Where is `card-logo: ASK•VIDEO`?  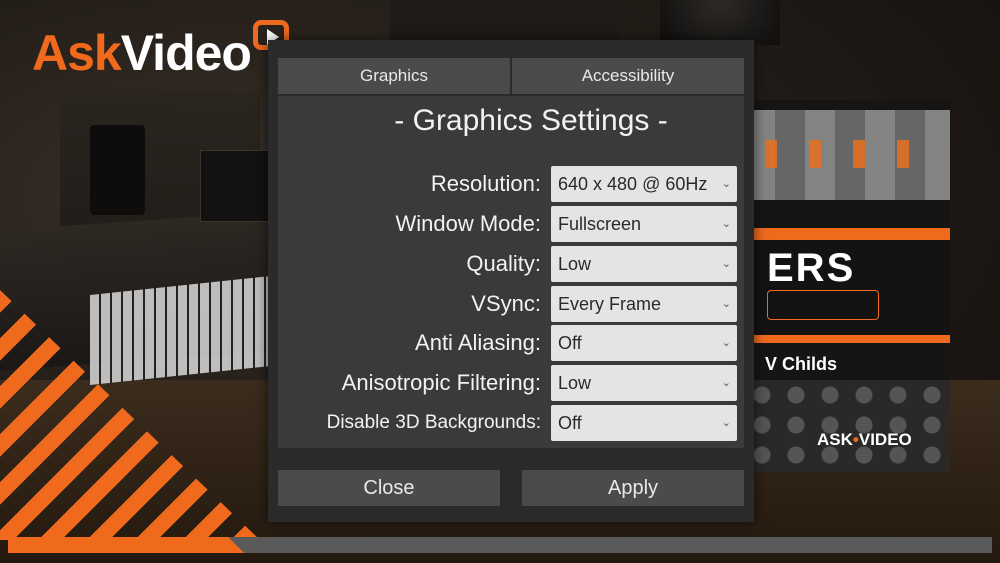
card-logo: ASK•VIDEO is located at coordinates (864, 440).